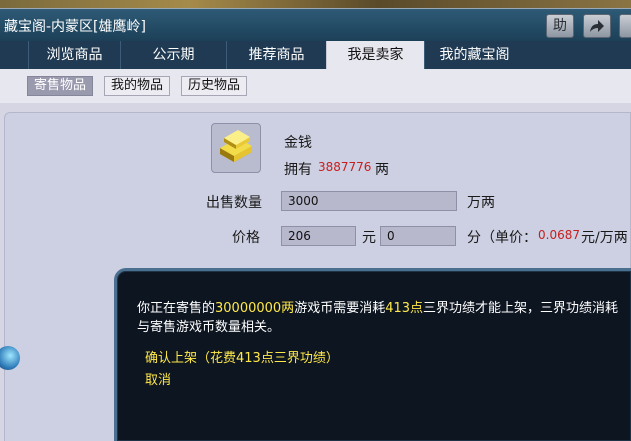  Describe the element at coordinates (382, 170) in the screenshot. I see `owned-unit: 两` at that location.